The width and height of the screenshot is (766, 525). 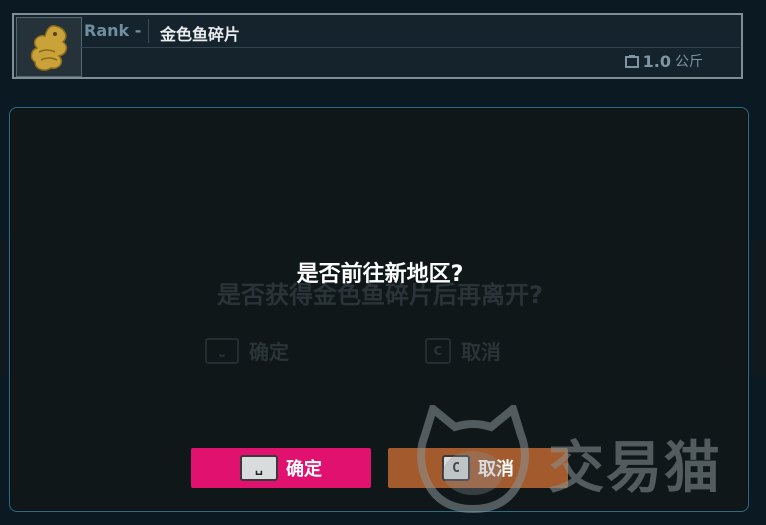 I want to click on weight-unit: 公斤, so click(x=689, y=62).